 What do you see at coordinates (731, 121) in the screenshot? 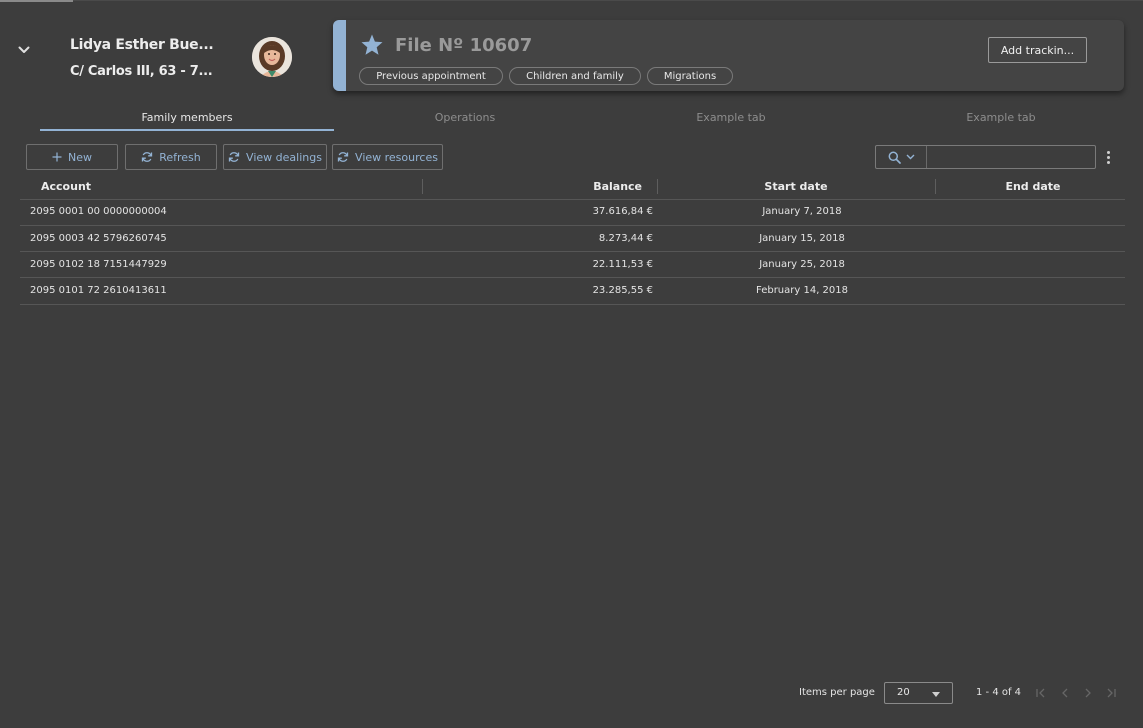
I see `tab-example-1: Example tab` at bounding box center [731, 121].